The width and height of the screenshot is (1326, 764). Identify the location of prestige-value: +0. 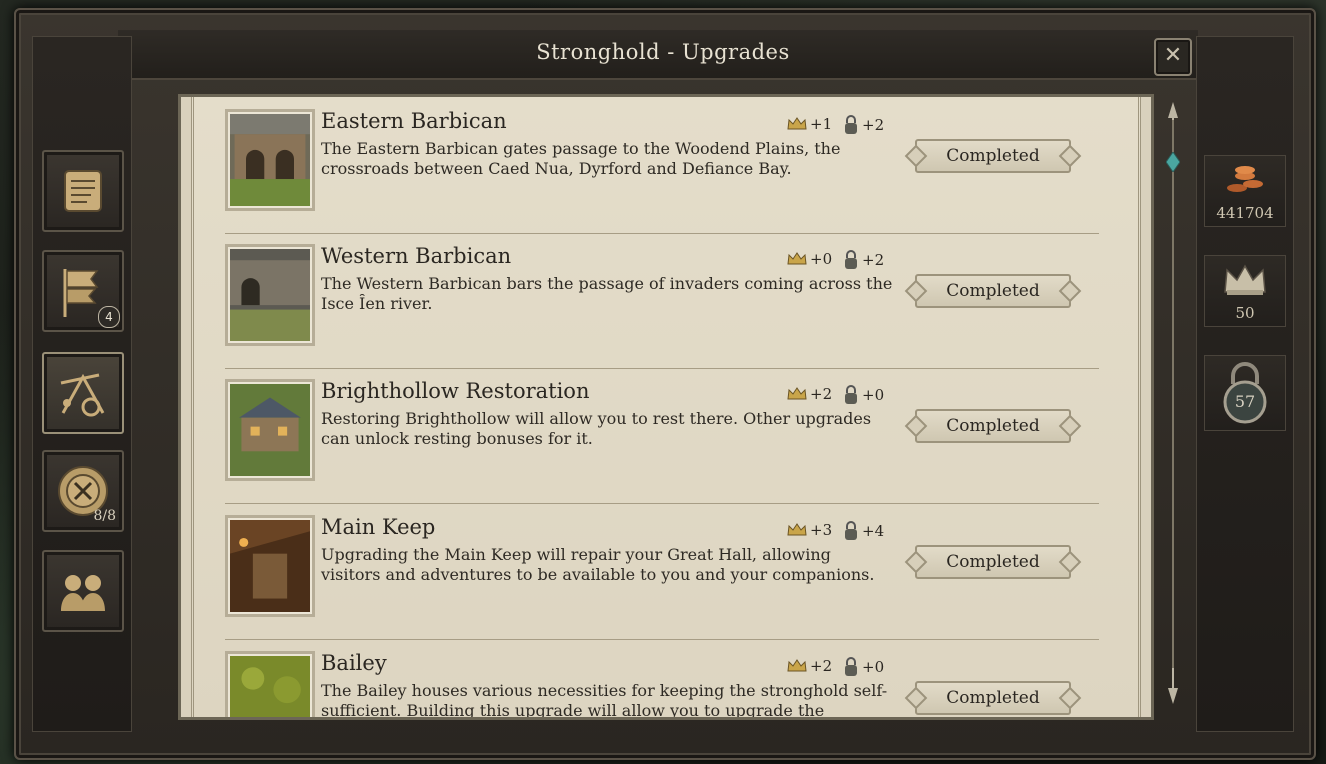
(821, 259).